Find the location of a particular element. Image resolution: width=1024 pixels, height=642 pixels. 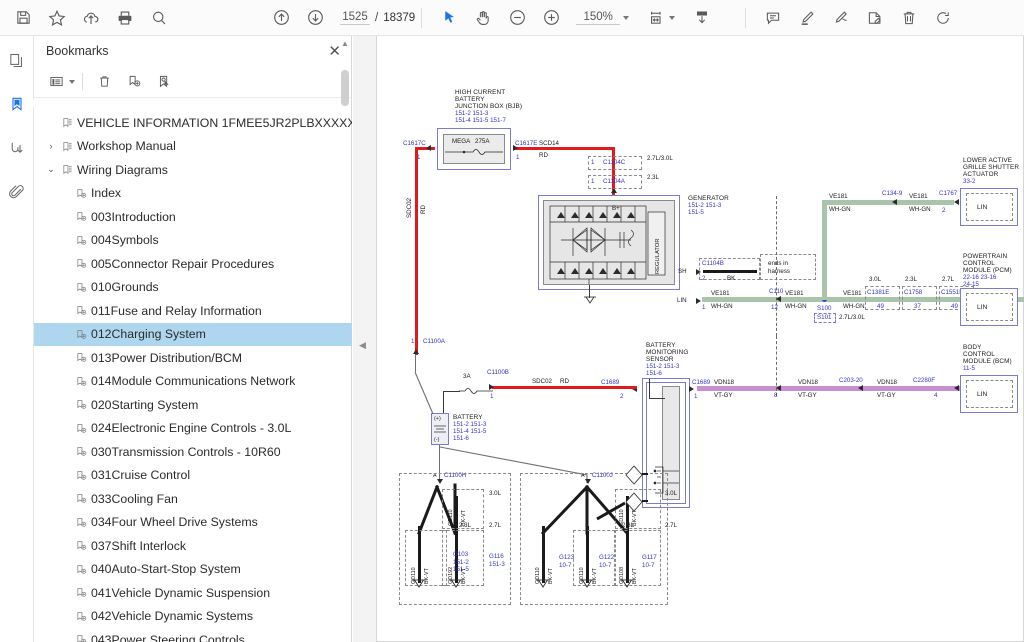

grille-actuator-inner-dash is located at coordinates (989, 207).